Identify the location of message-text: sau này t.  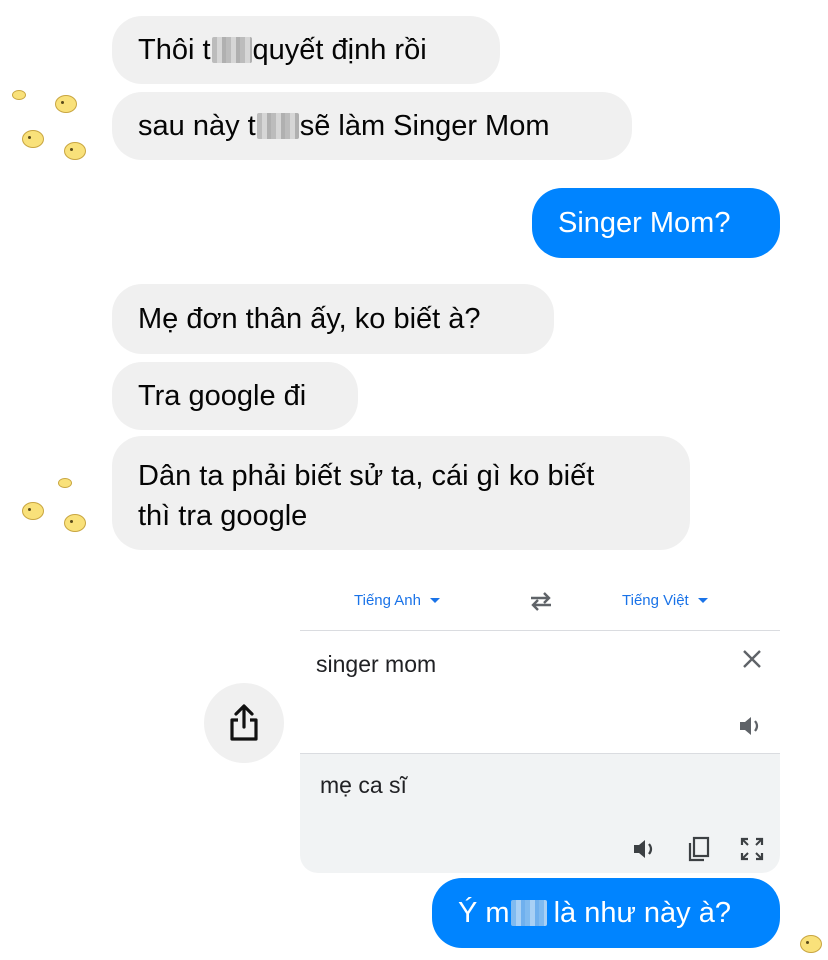
(197, 126).